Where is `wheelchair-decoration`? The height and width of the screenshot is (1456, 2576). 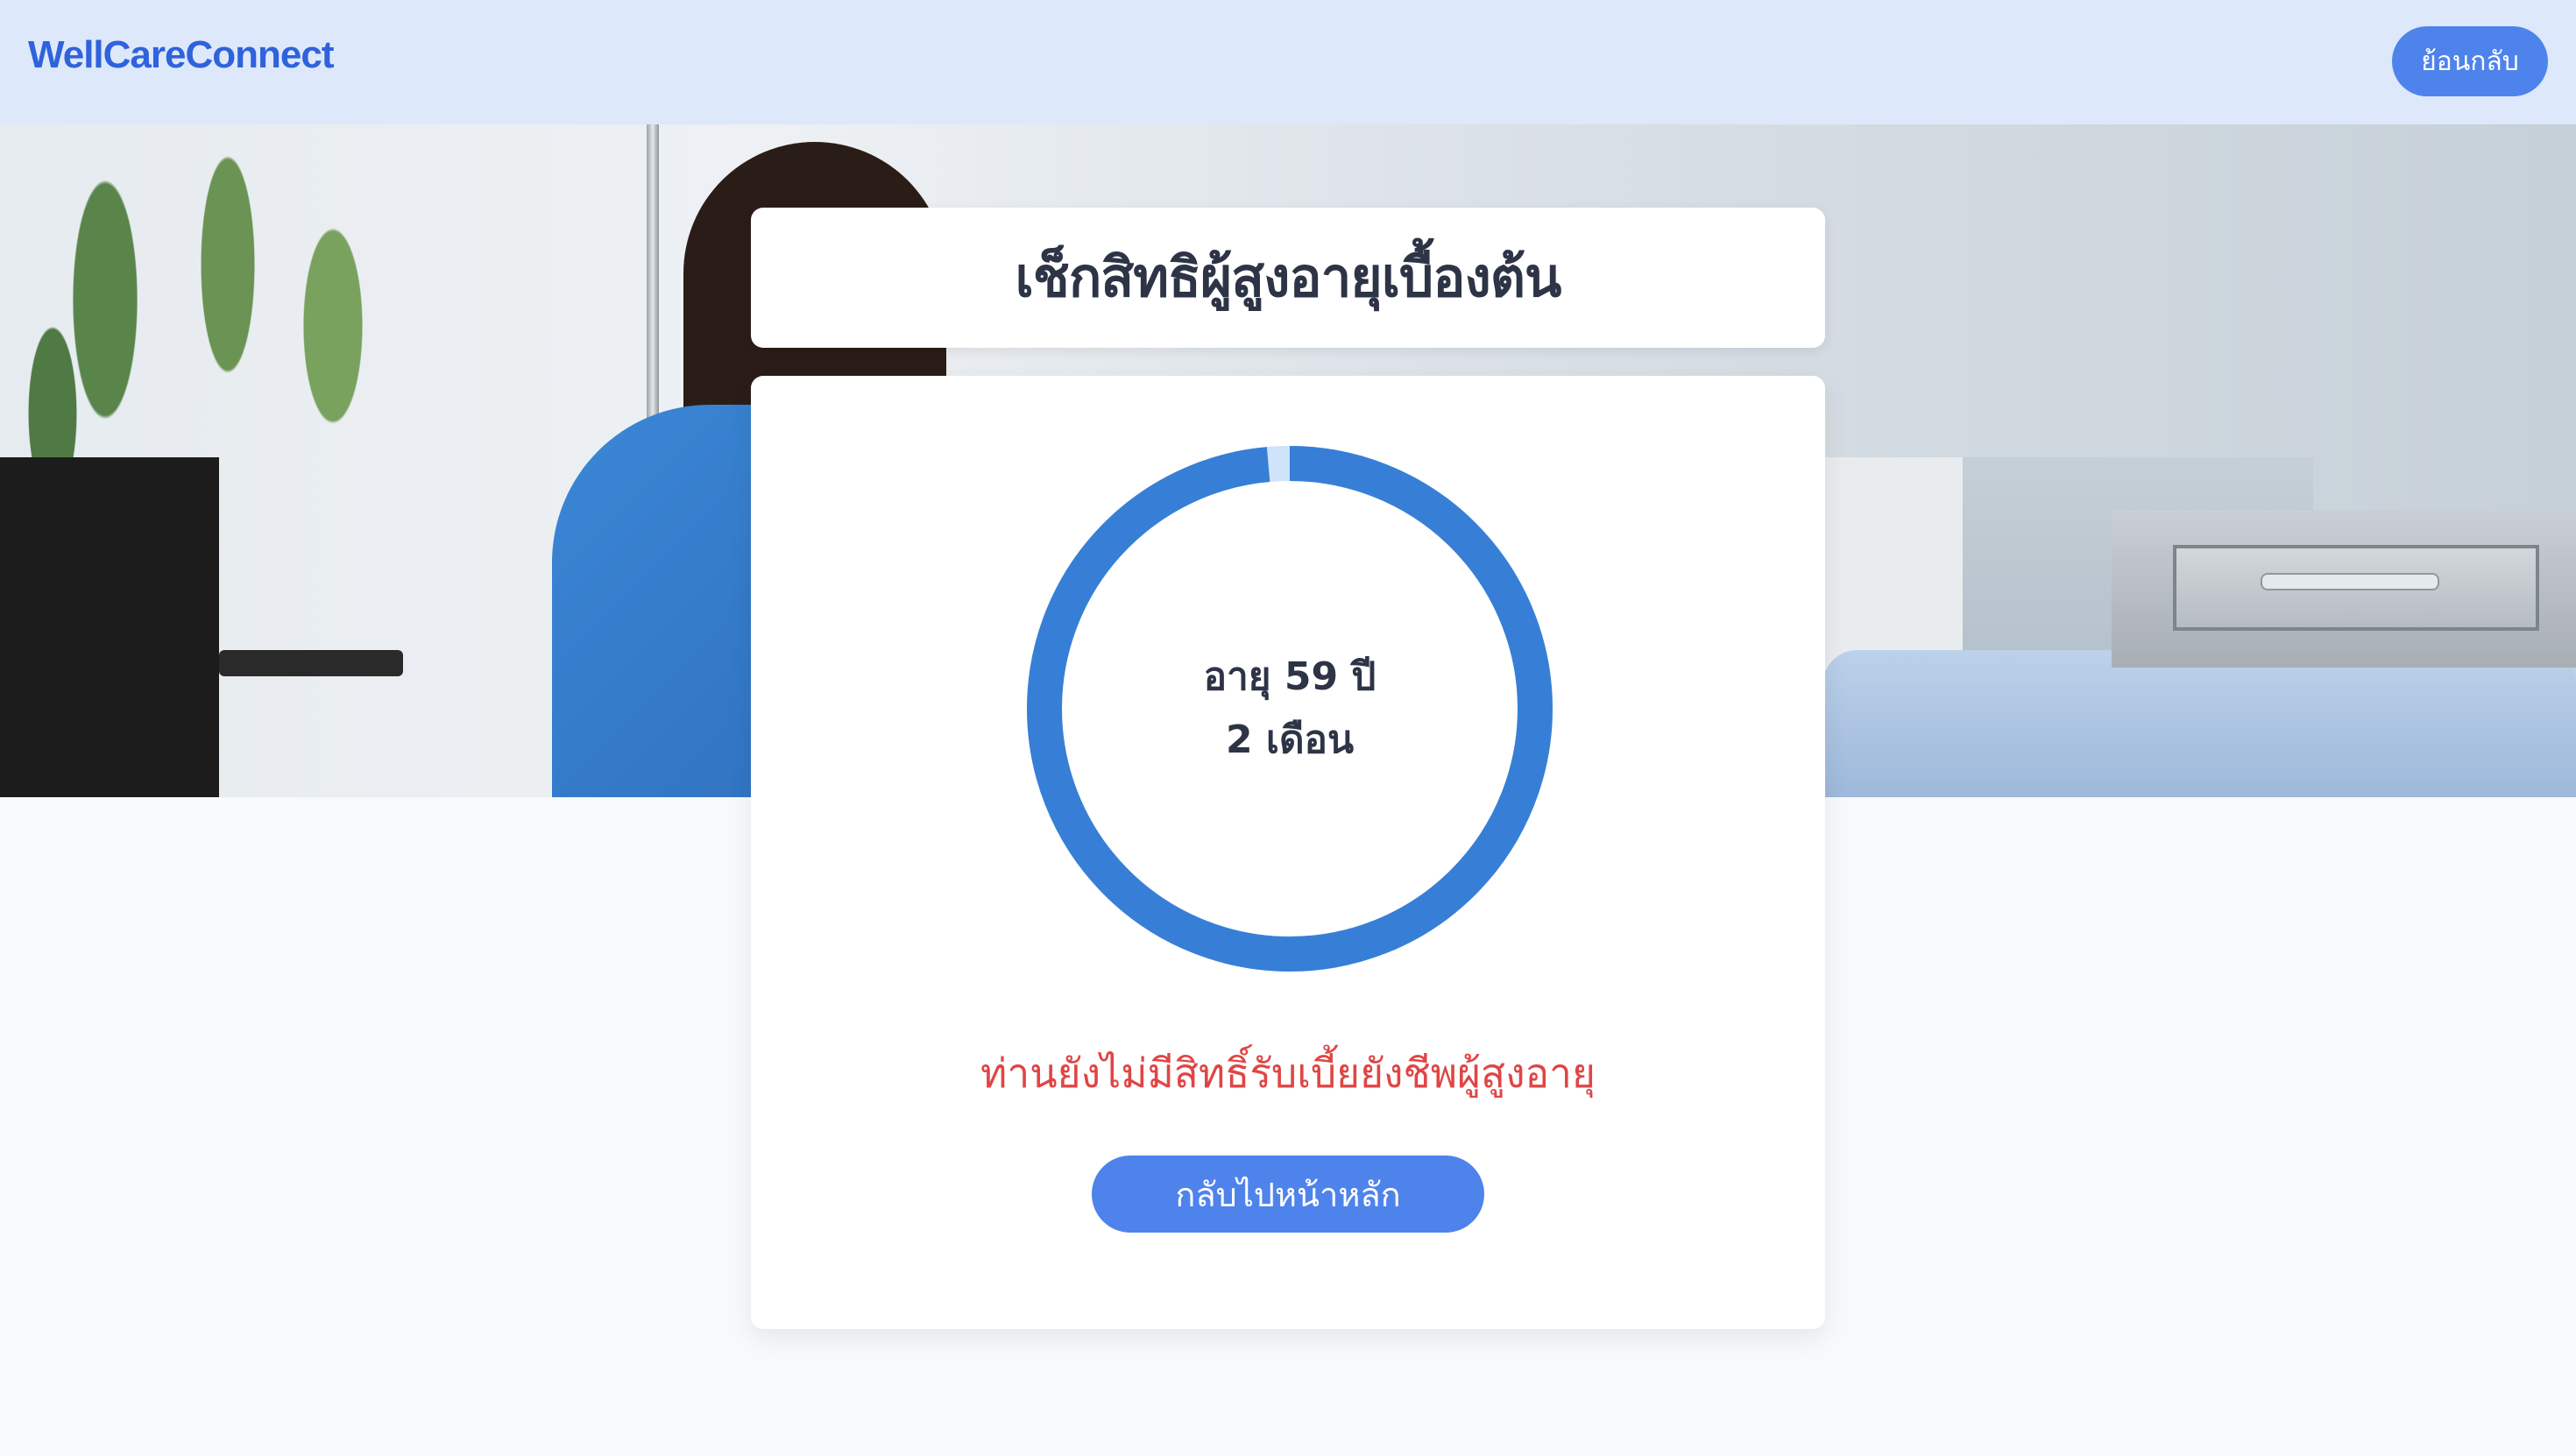 wheelchair-decoration is located at coordinates (109, 627).